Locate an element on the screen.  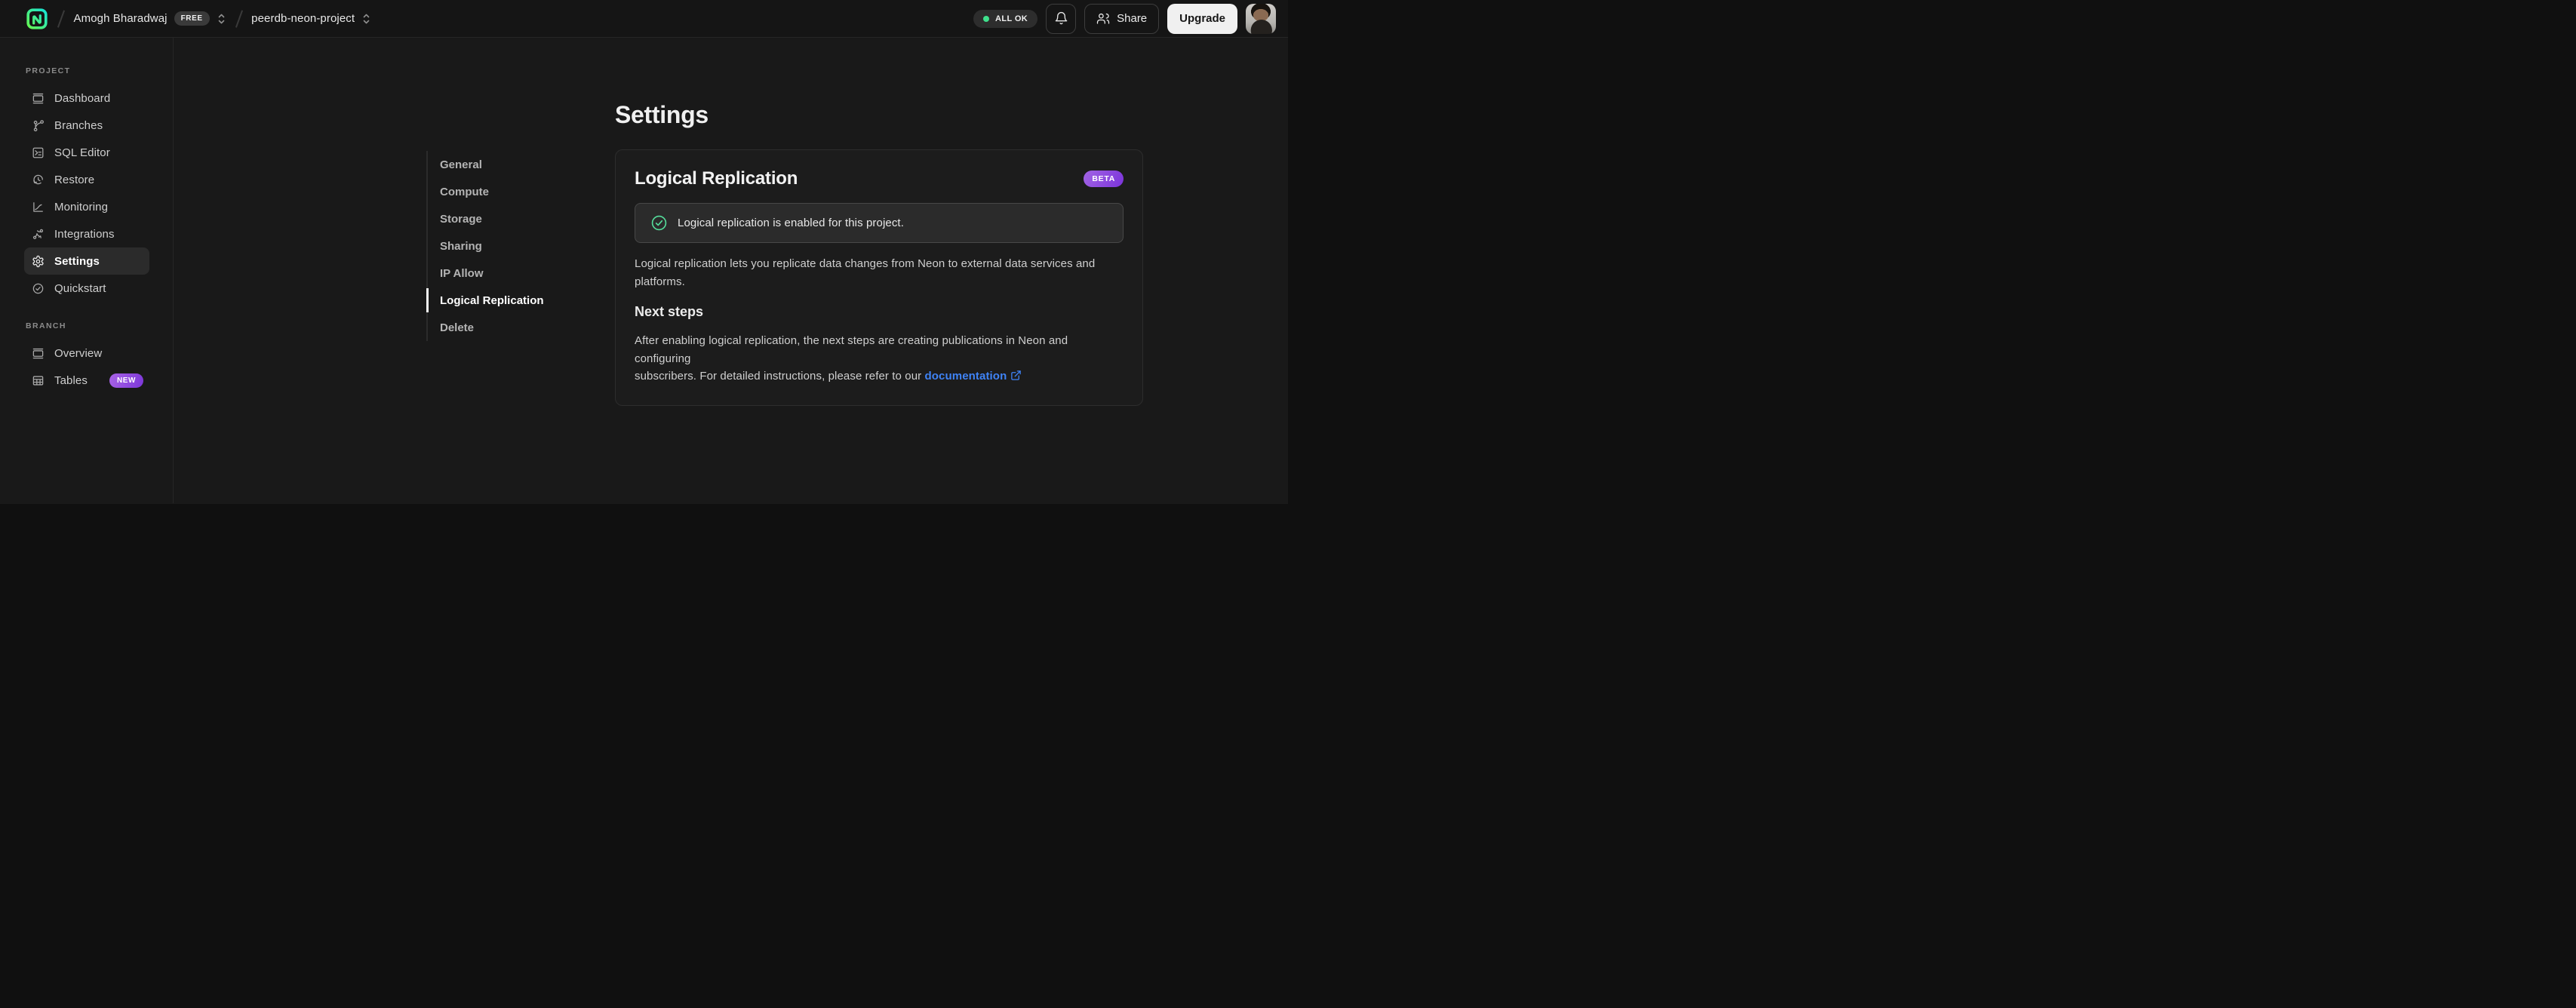
user-avatar is located at coordinates (1261, 18).